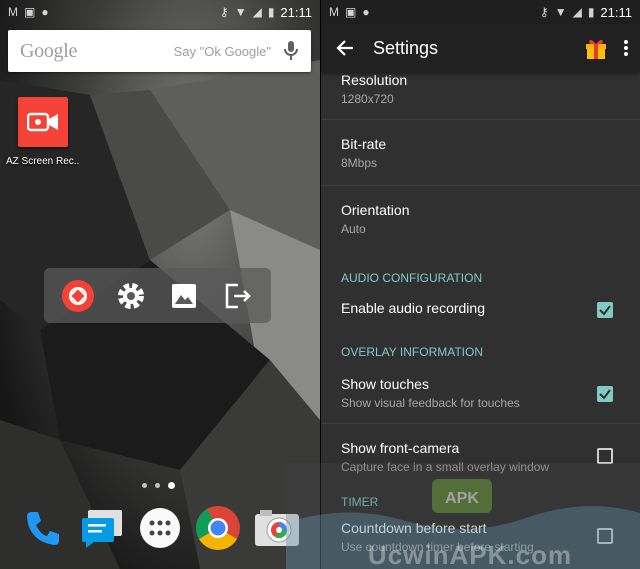  What do you see at coordinates (445, 467) in the screenshot?
I see `setting-summary: Capture face in a small overlay window` at bounding box center [445, 467].